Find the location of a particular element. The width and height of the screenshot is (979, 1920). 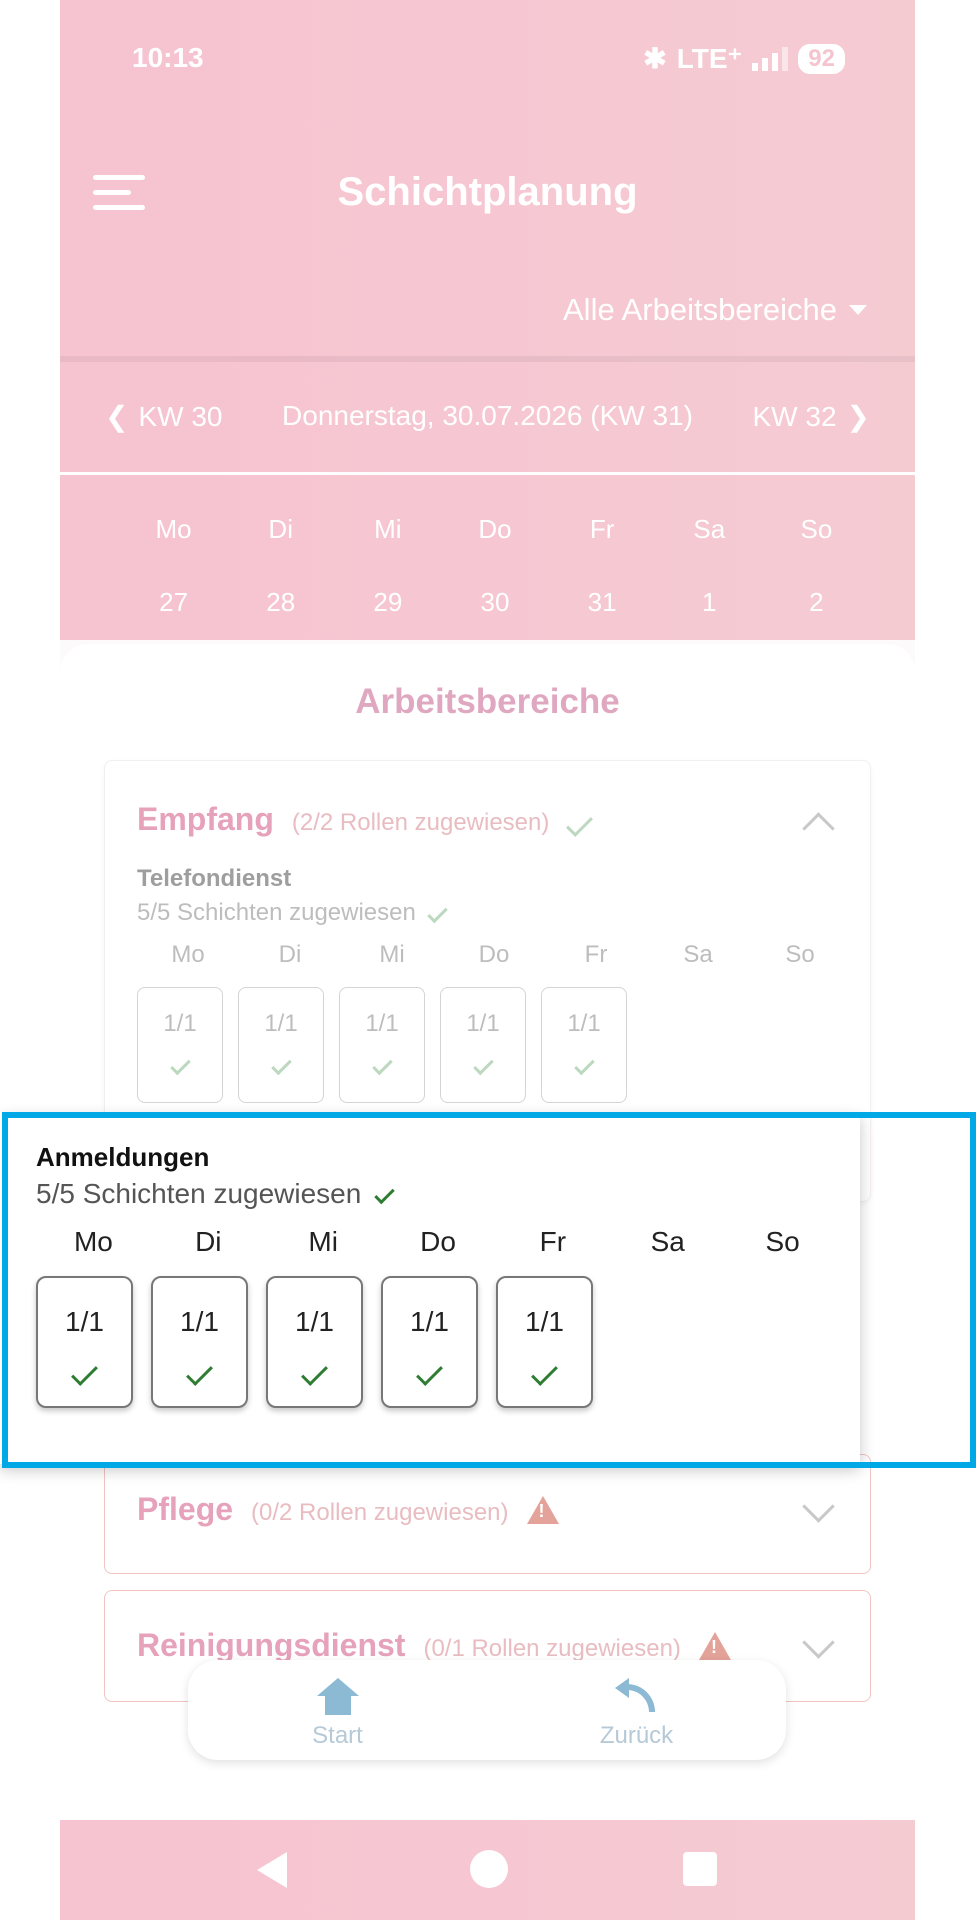

day-label: Mi is located at coordinates (387, 529).